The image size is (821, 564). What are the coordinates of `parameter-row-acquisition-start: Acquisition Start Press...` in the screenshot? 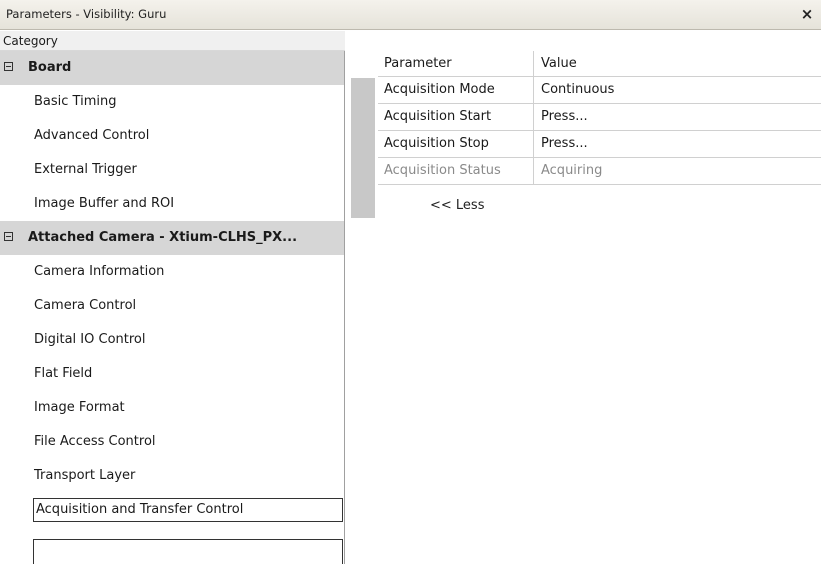 It's located at (599, 117).